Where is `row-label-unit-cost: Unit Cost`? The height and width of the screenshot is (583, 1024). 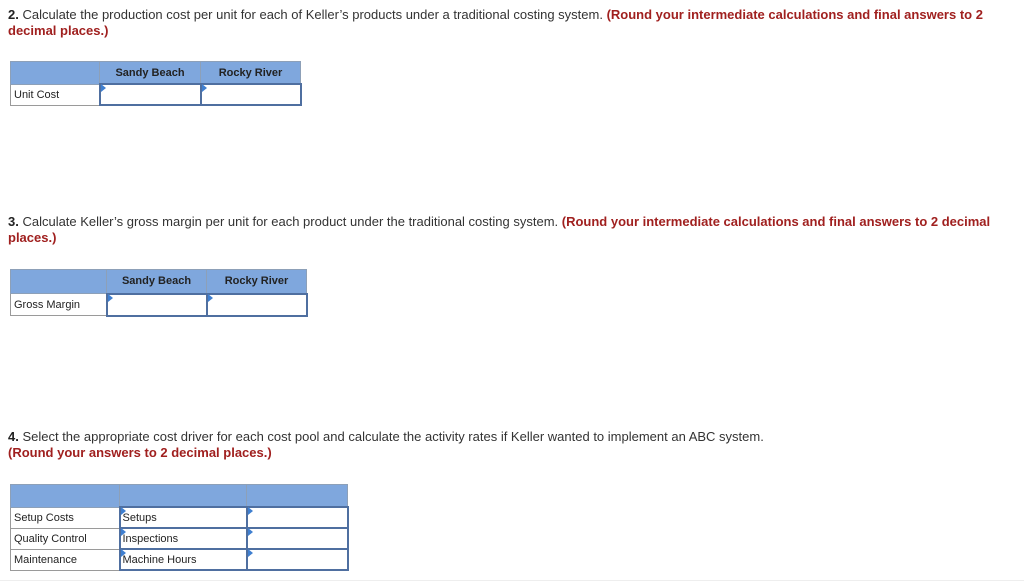
row-label-unit-cost: Unit Cost is located at coordinates (55, 94).